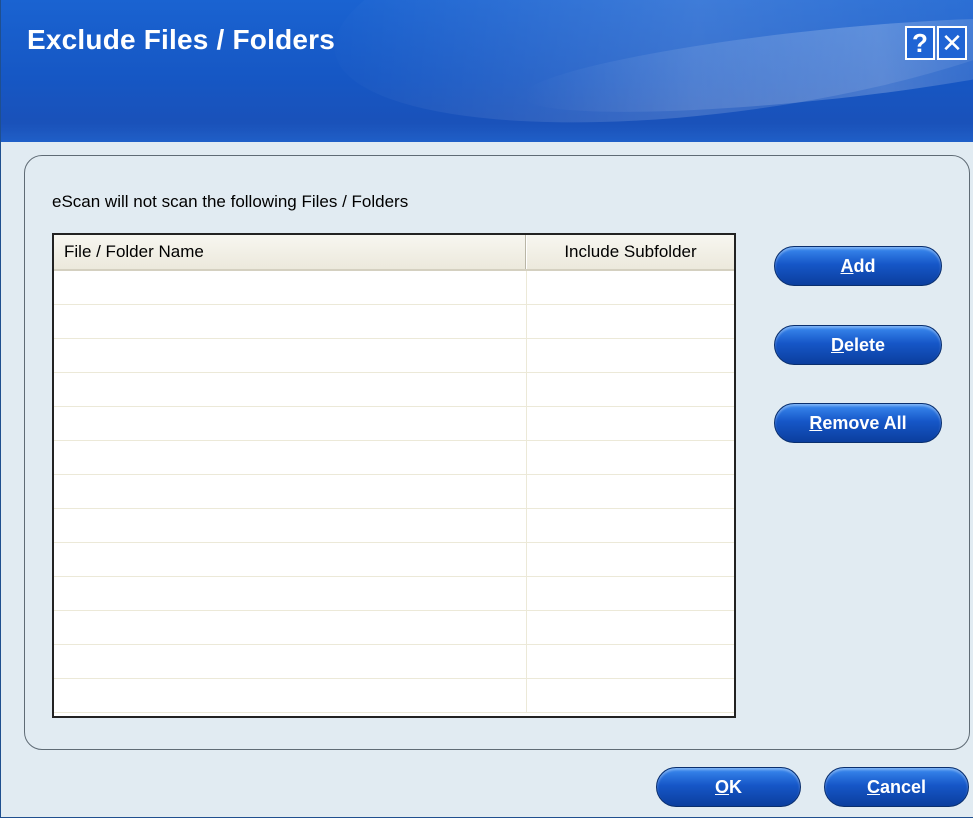  What do you see at coordinates (952, 43) in the screenshot?
I see `close-icon: ✕` at bounding box center [952, 43].